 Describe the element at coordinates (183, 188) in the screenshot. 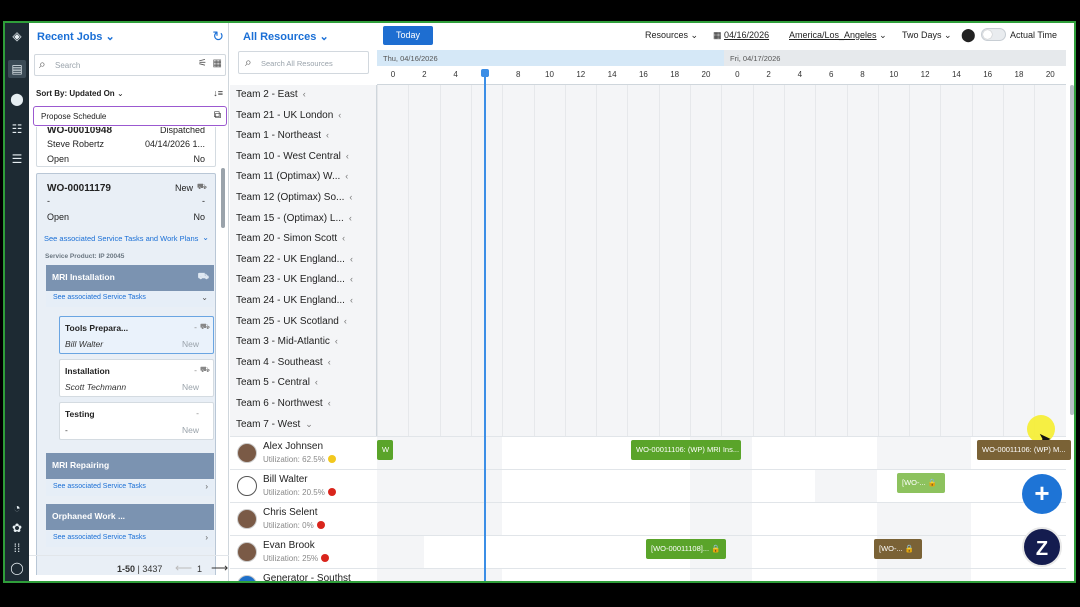

I see `job-status: New` at that location.